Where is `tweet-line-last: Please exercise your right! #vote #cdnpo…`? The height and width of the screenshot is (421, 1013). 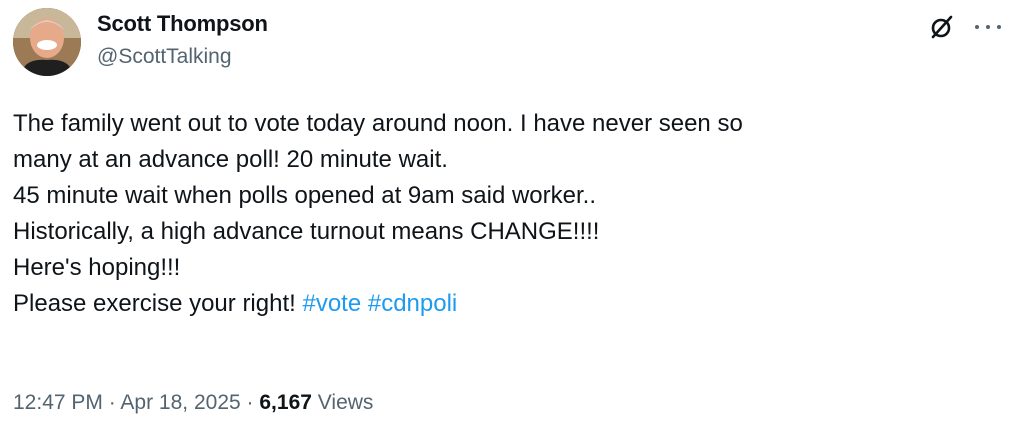
tweet-line-last: Please exercise your right! #vote #cdnpo… is located at coordinates (505, 304).